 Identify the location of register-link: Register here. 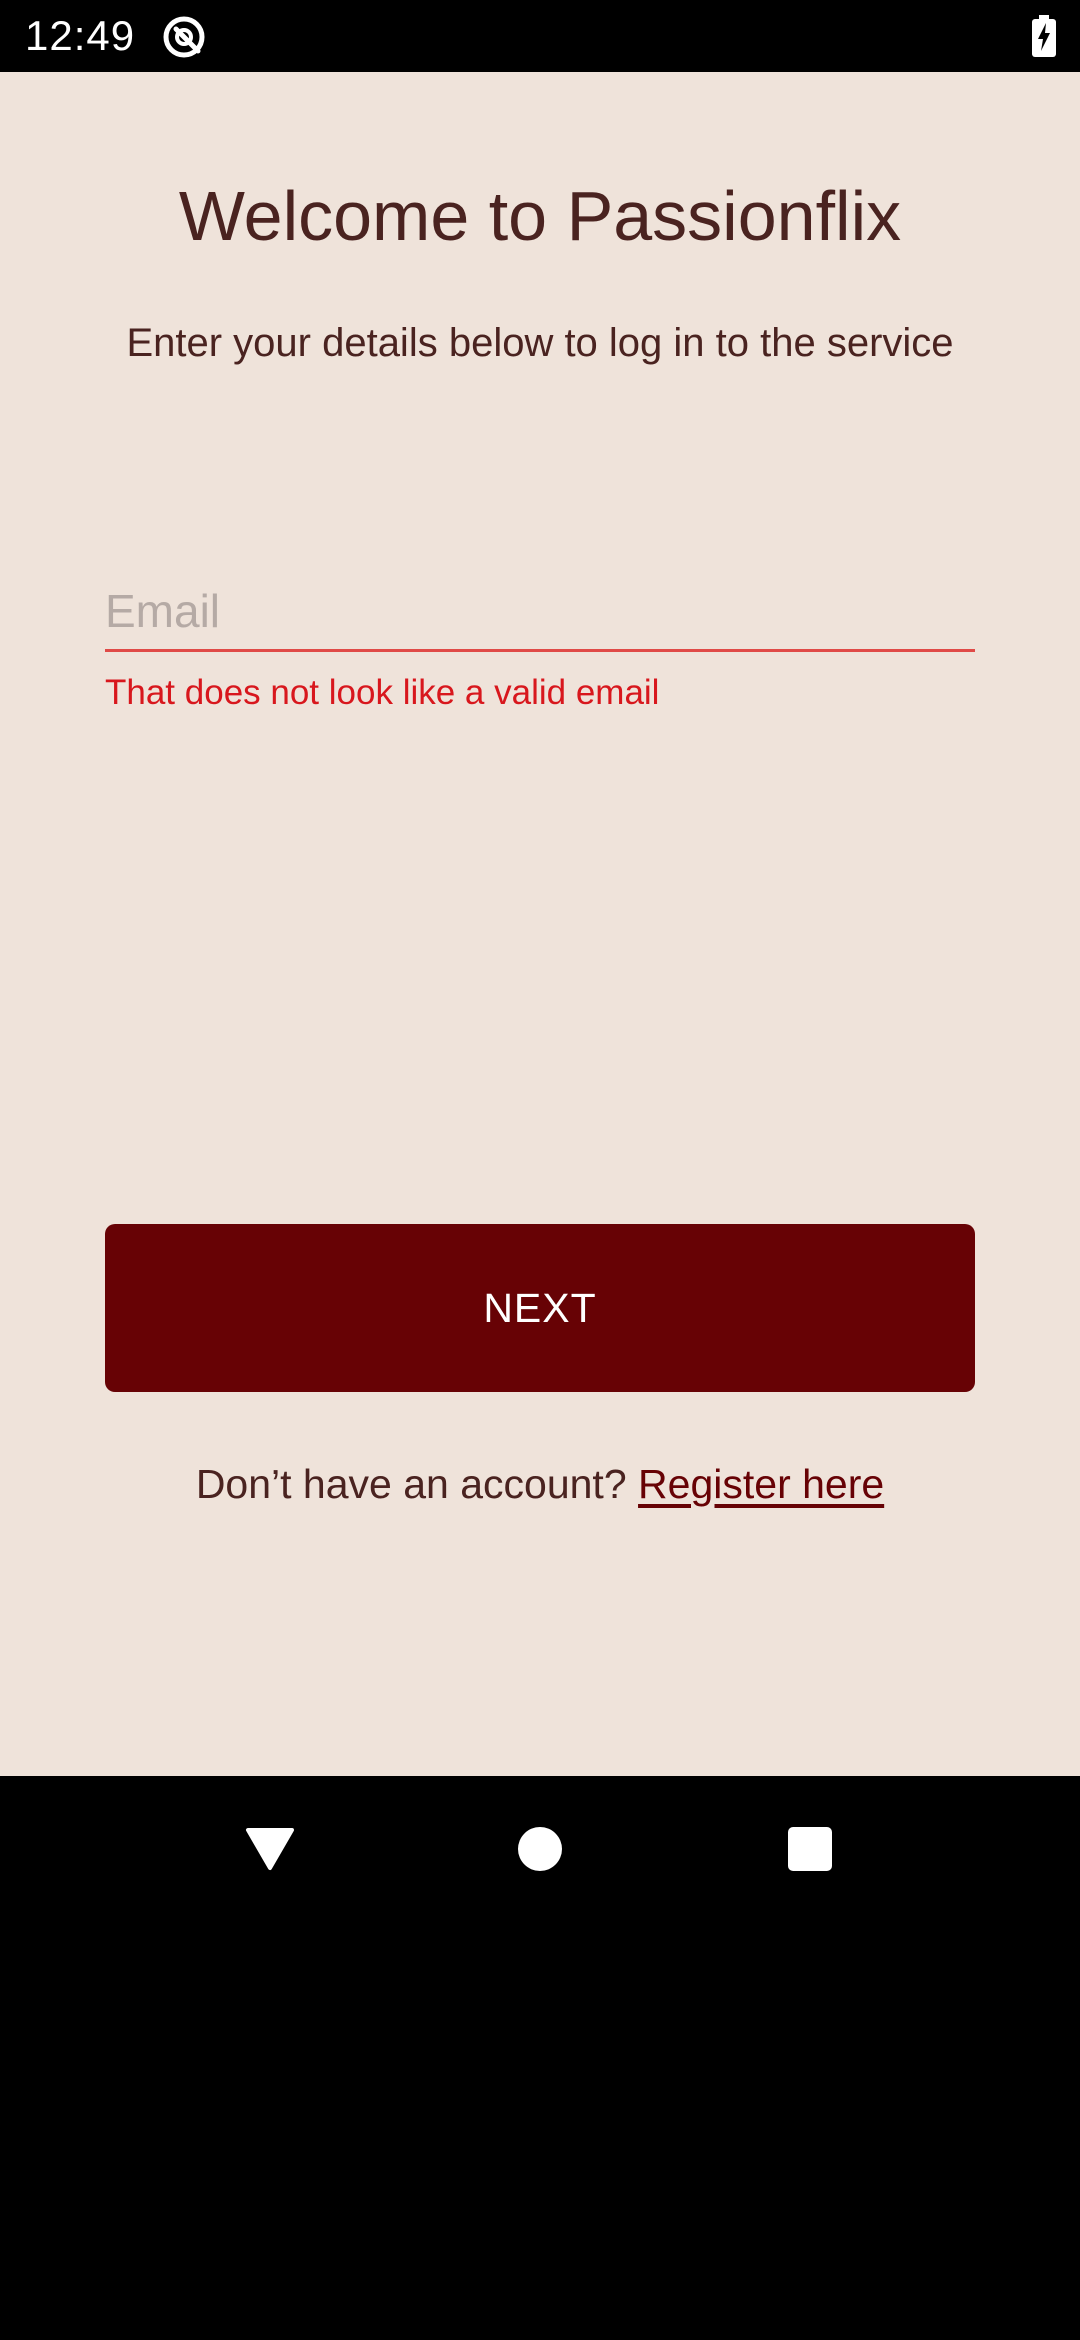
(761, 1484).